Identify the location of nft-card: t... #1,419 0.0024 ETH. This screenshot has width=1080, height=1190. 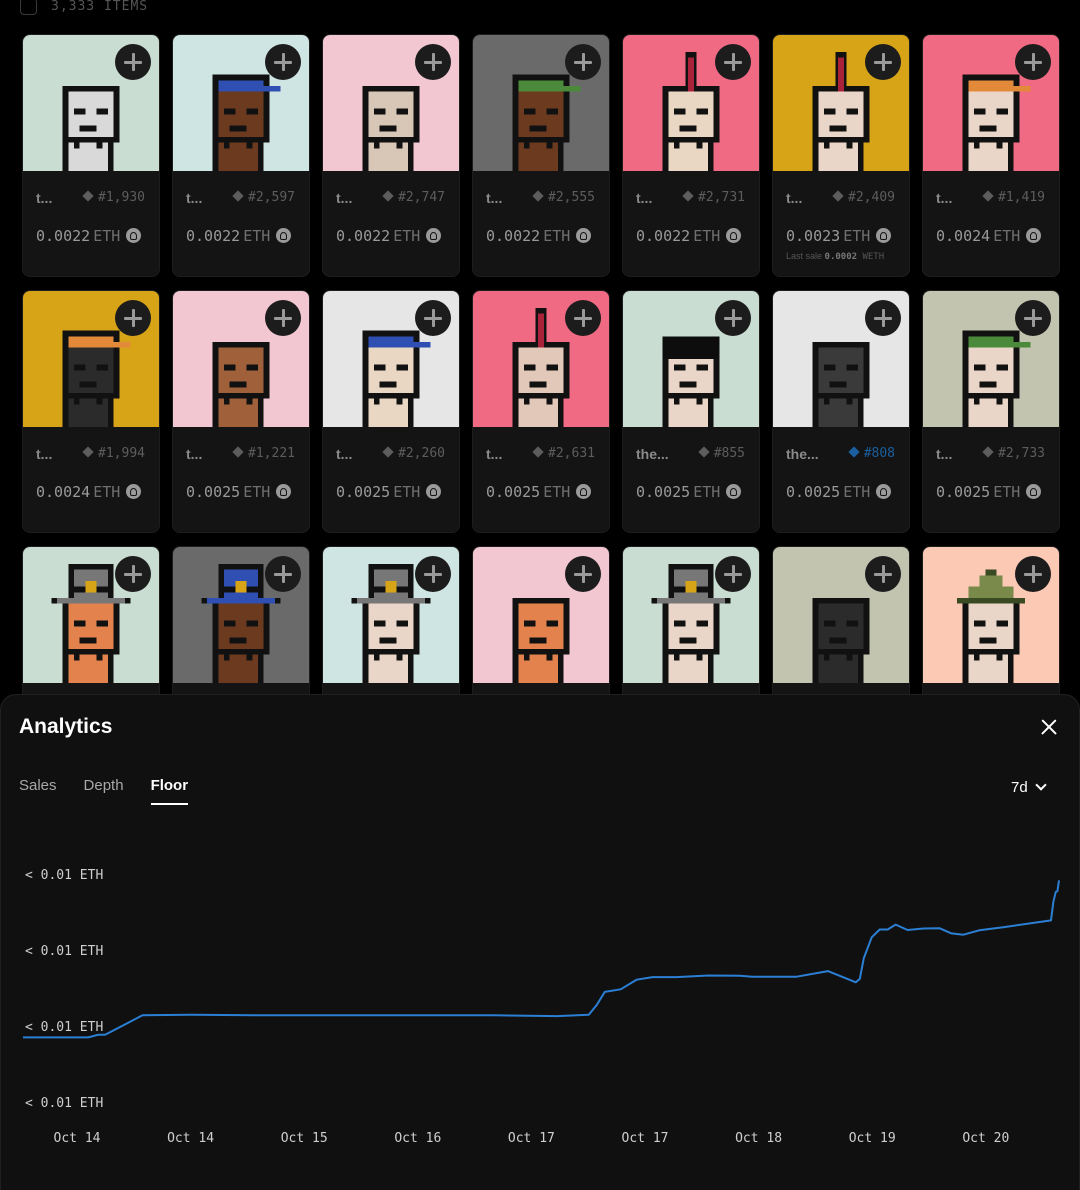
(991, 155).